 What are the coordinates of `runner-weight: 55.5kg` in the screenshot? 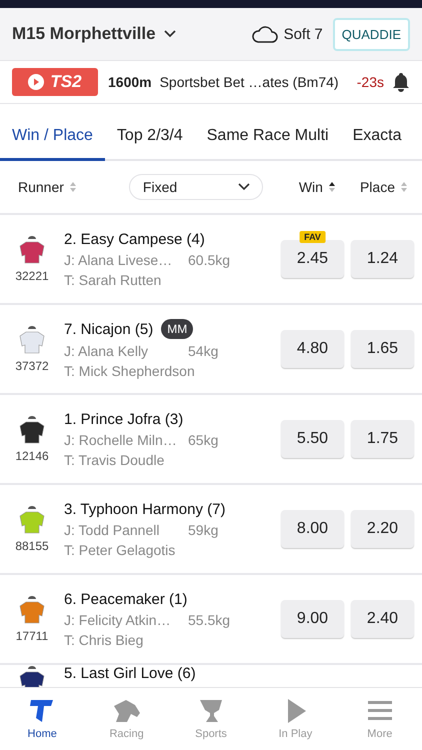 It's located at (209, 620).